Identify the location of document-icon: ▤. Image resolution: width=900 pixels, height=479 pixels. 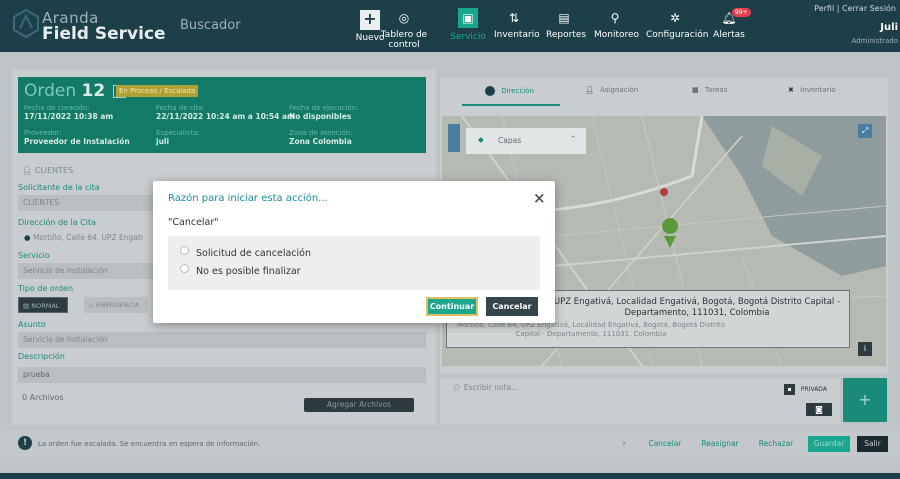
(26, 306).